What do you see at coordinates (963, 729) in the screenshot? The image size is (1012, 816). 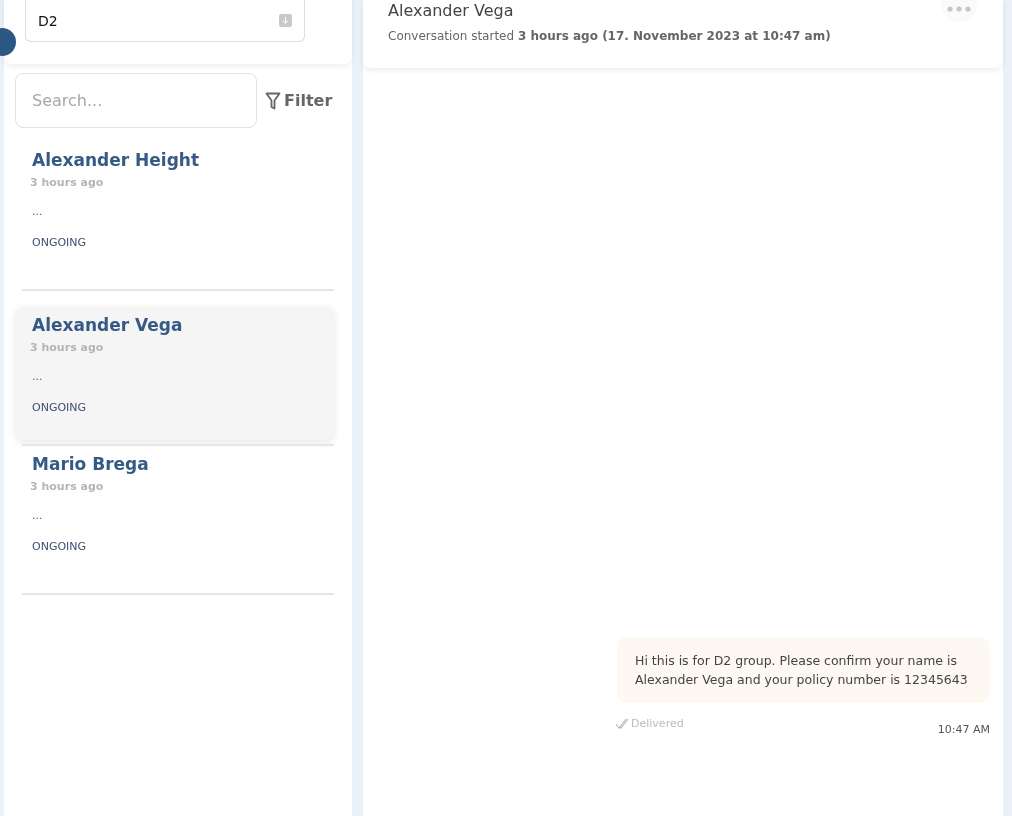 I see `message-time: 10:47 AM` at bounding box center [963, 729].